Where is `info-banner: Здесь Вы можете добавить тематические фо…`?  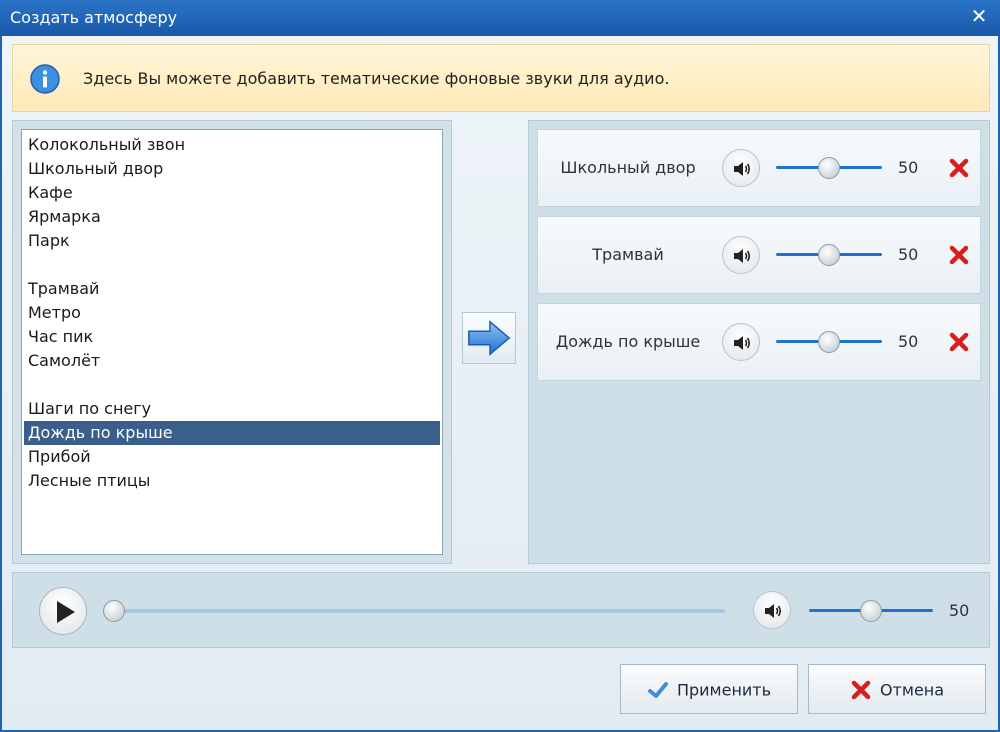
info-banner: Здесь Вы можете добавить тематические фо… is located at coordinates (501, 78).